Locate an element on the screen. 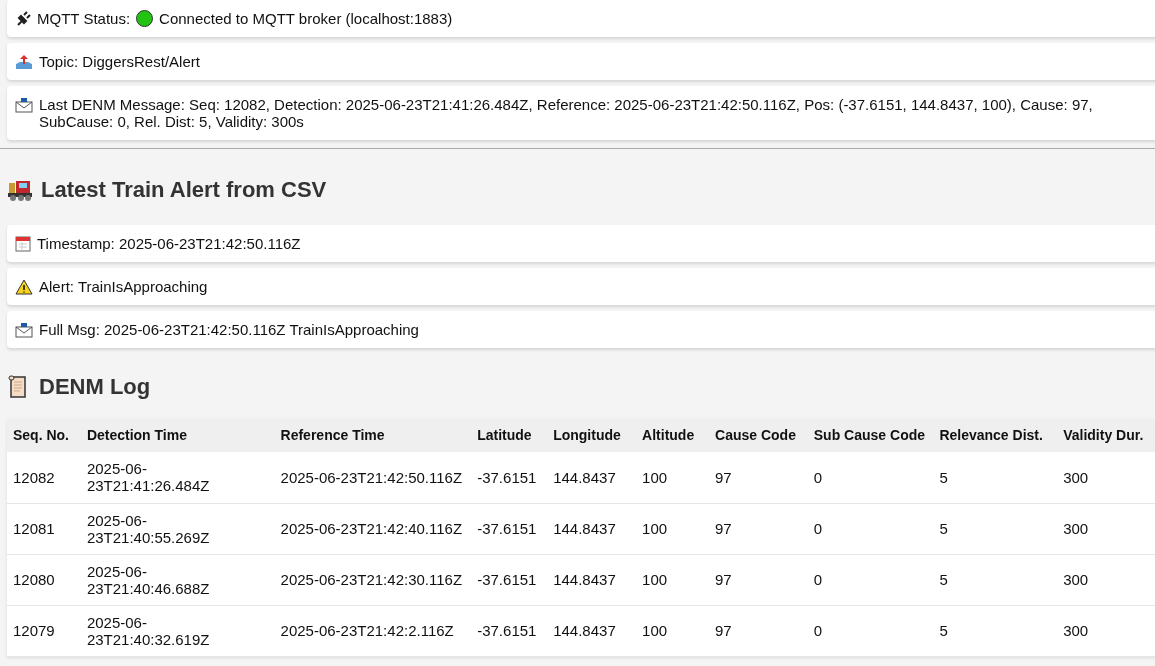 Image resolution: width=1155 pixels, height=666 pixels. column-header: Sub Cause Code is located at coordinates (870, 435).